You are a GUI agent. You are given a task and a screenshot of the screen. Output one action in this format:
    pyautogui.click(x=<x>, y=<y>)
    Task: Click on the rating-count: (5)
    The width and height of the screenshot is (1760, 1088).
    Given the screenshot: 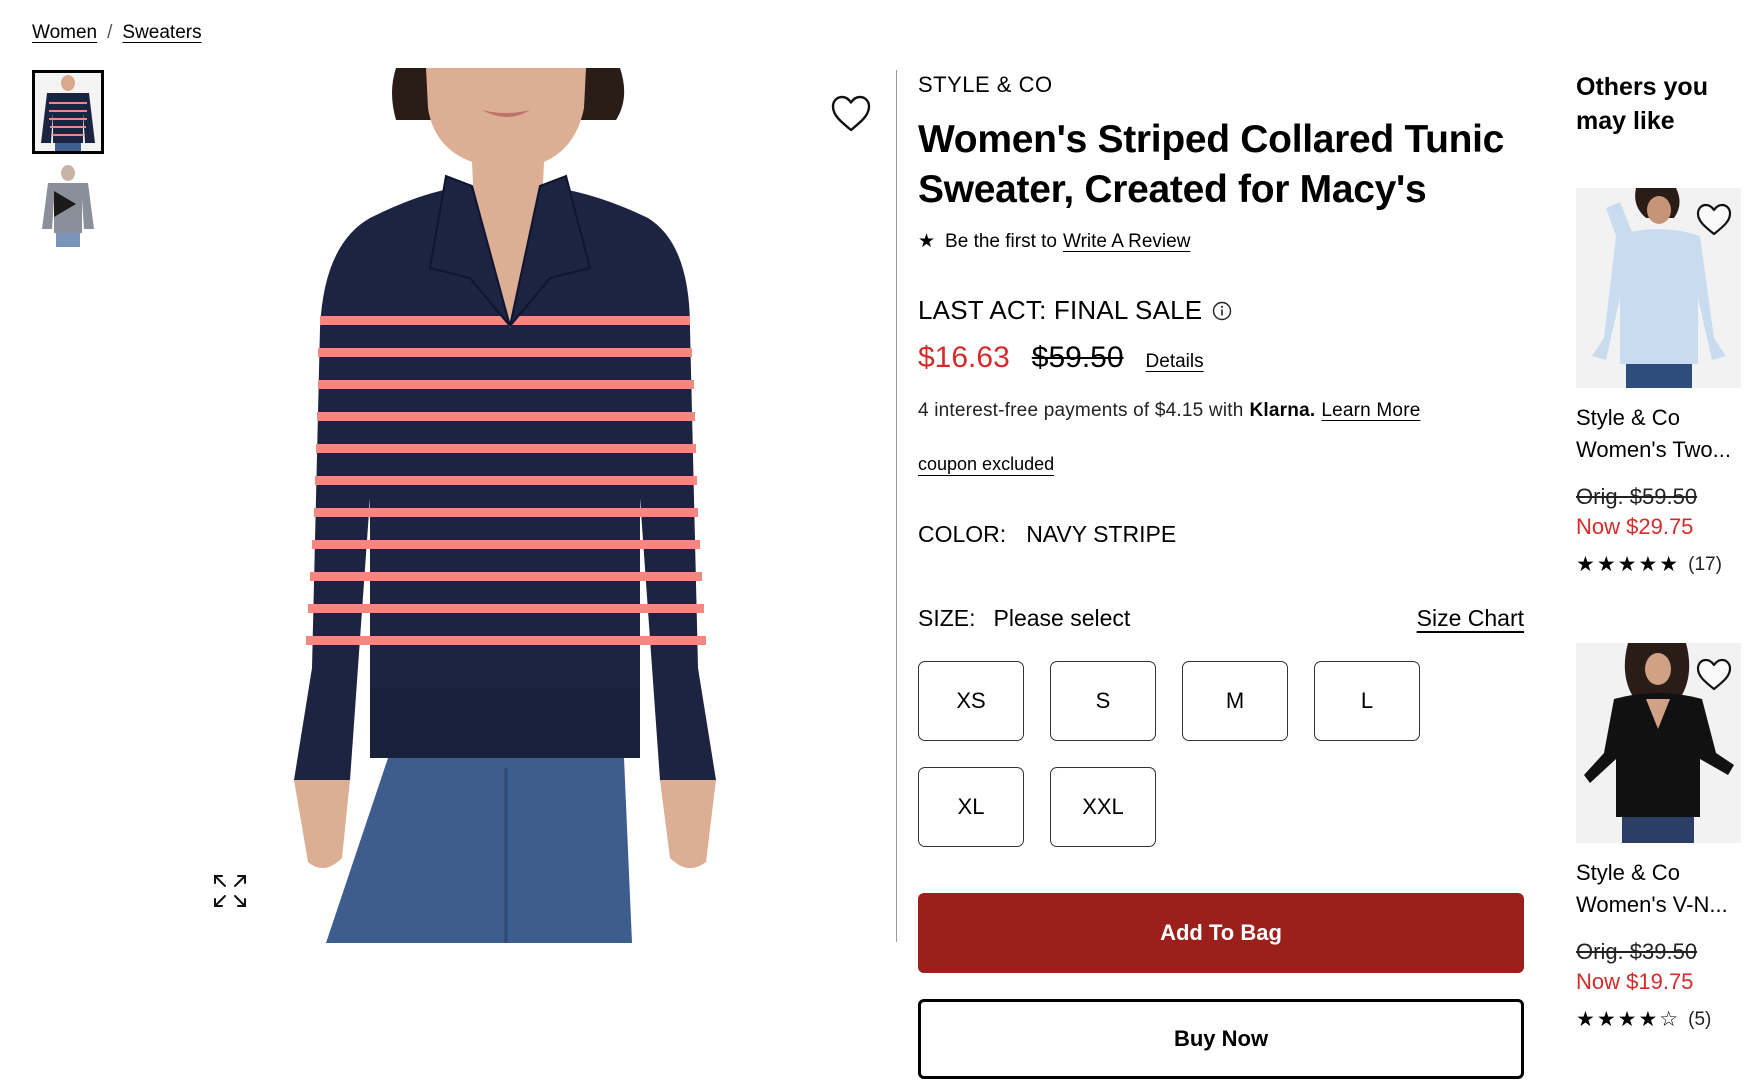 What is the action you would take?
    pyautogui.click(x=1700, y=1019)
    